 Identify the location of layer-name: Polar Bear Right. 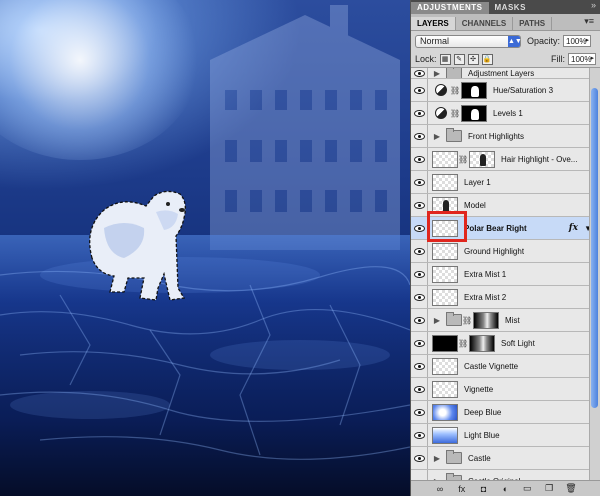
(495, 228).